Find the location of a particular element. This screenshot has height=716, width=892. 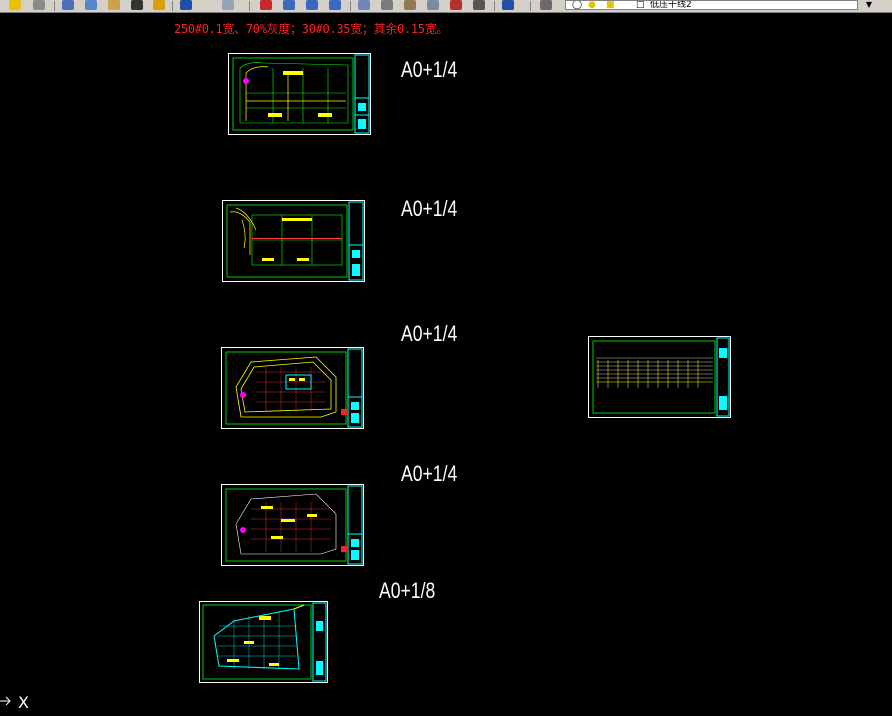

sheet-4-scale-label: A0+1/4 is located at coordinates (429, 473).